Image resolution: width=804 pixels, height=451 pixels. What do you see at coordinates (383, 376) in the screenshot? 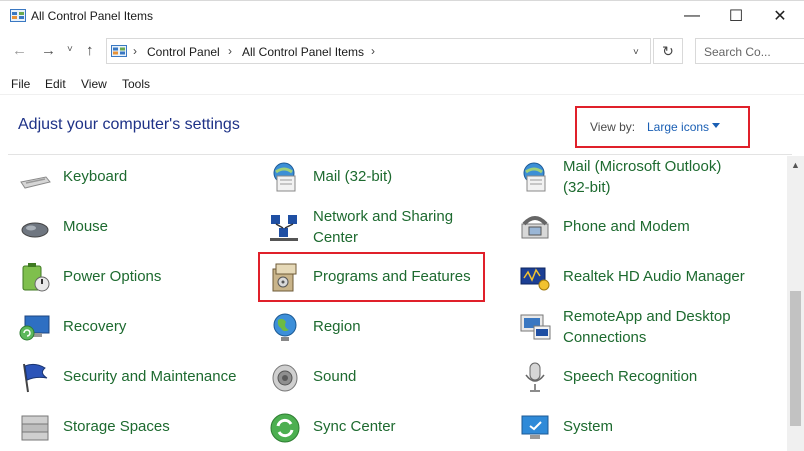
I see `item-sound: Sound` at bounding box center [383, 376].